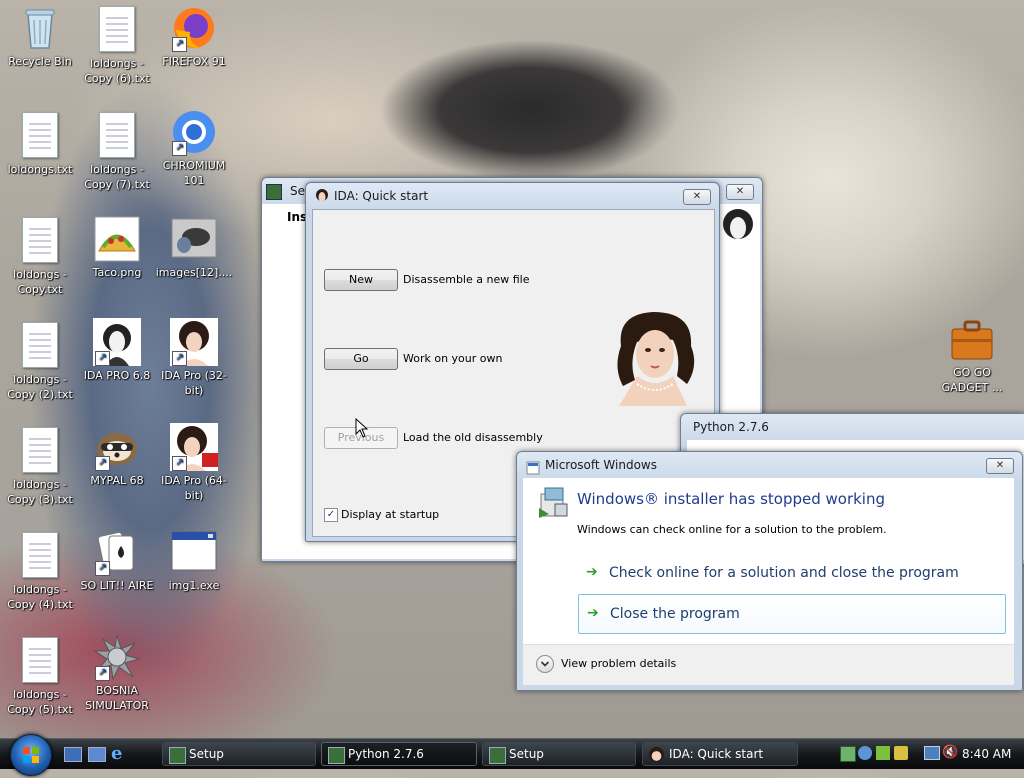  I want to click on desktop-icon-bosnia-simulator: ↗ BOSNIA SIMULATOR, so click(117, 673).